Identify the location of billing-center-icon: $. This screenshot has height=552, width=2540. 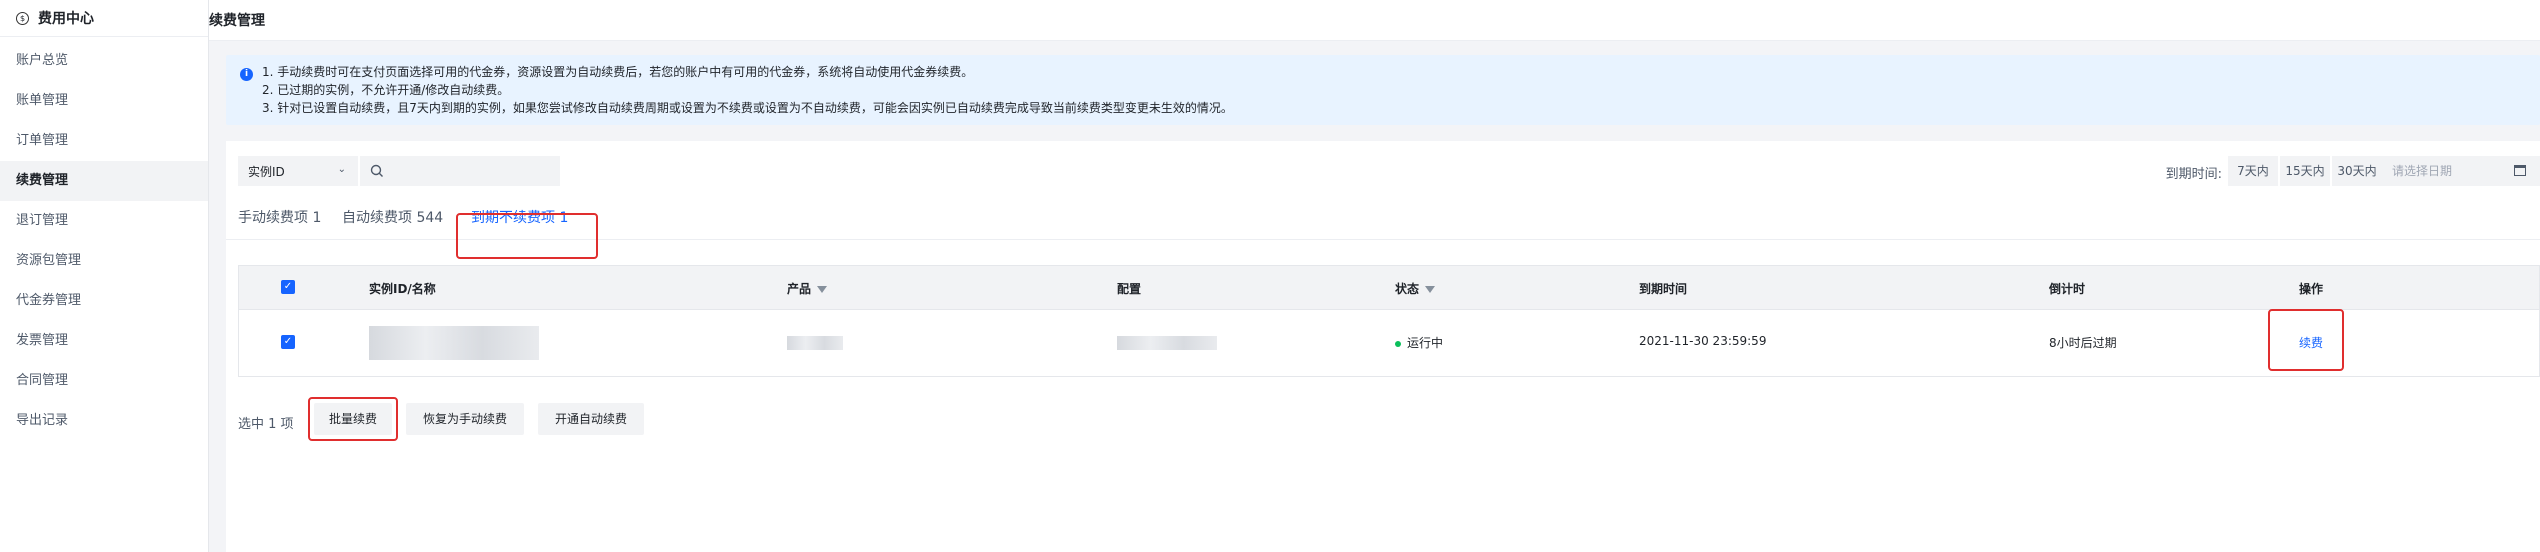
(22, 18).